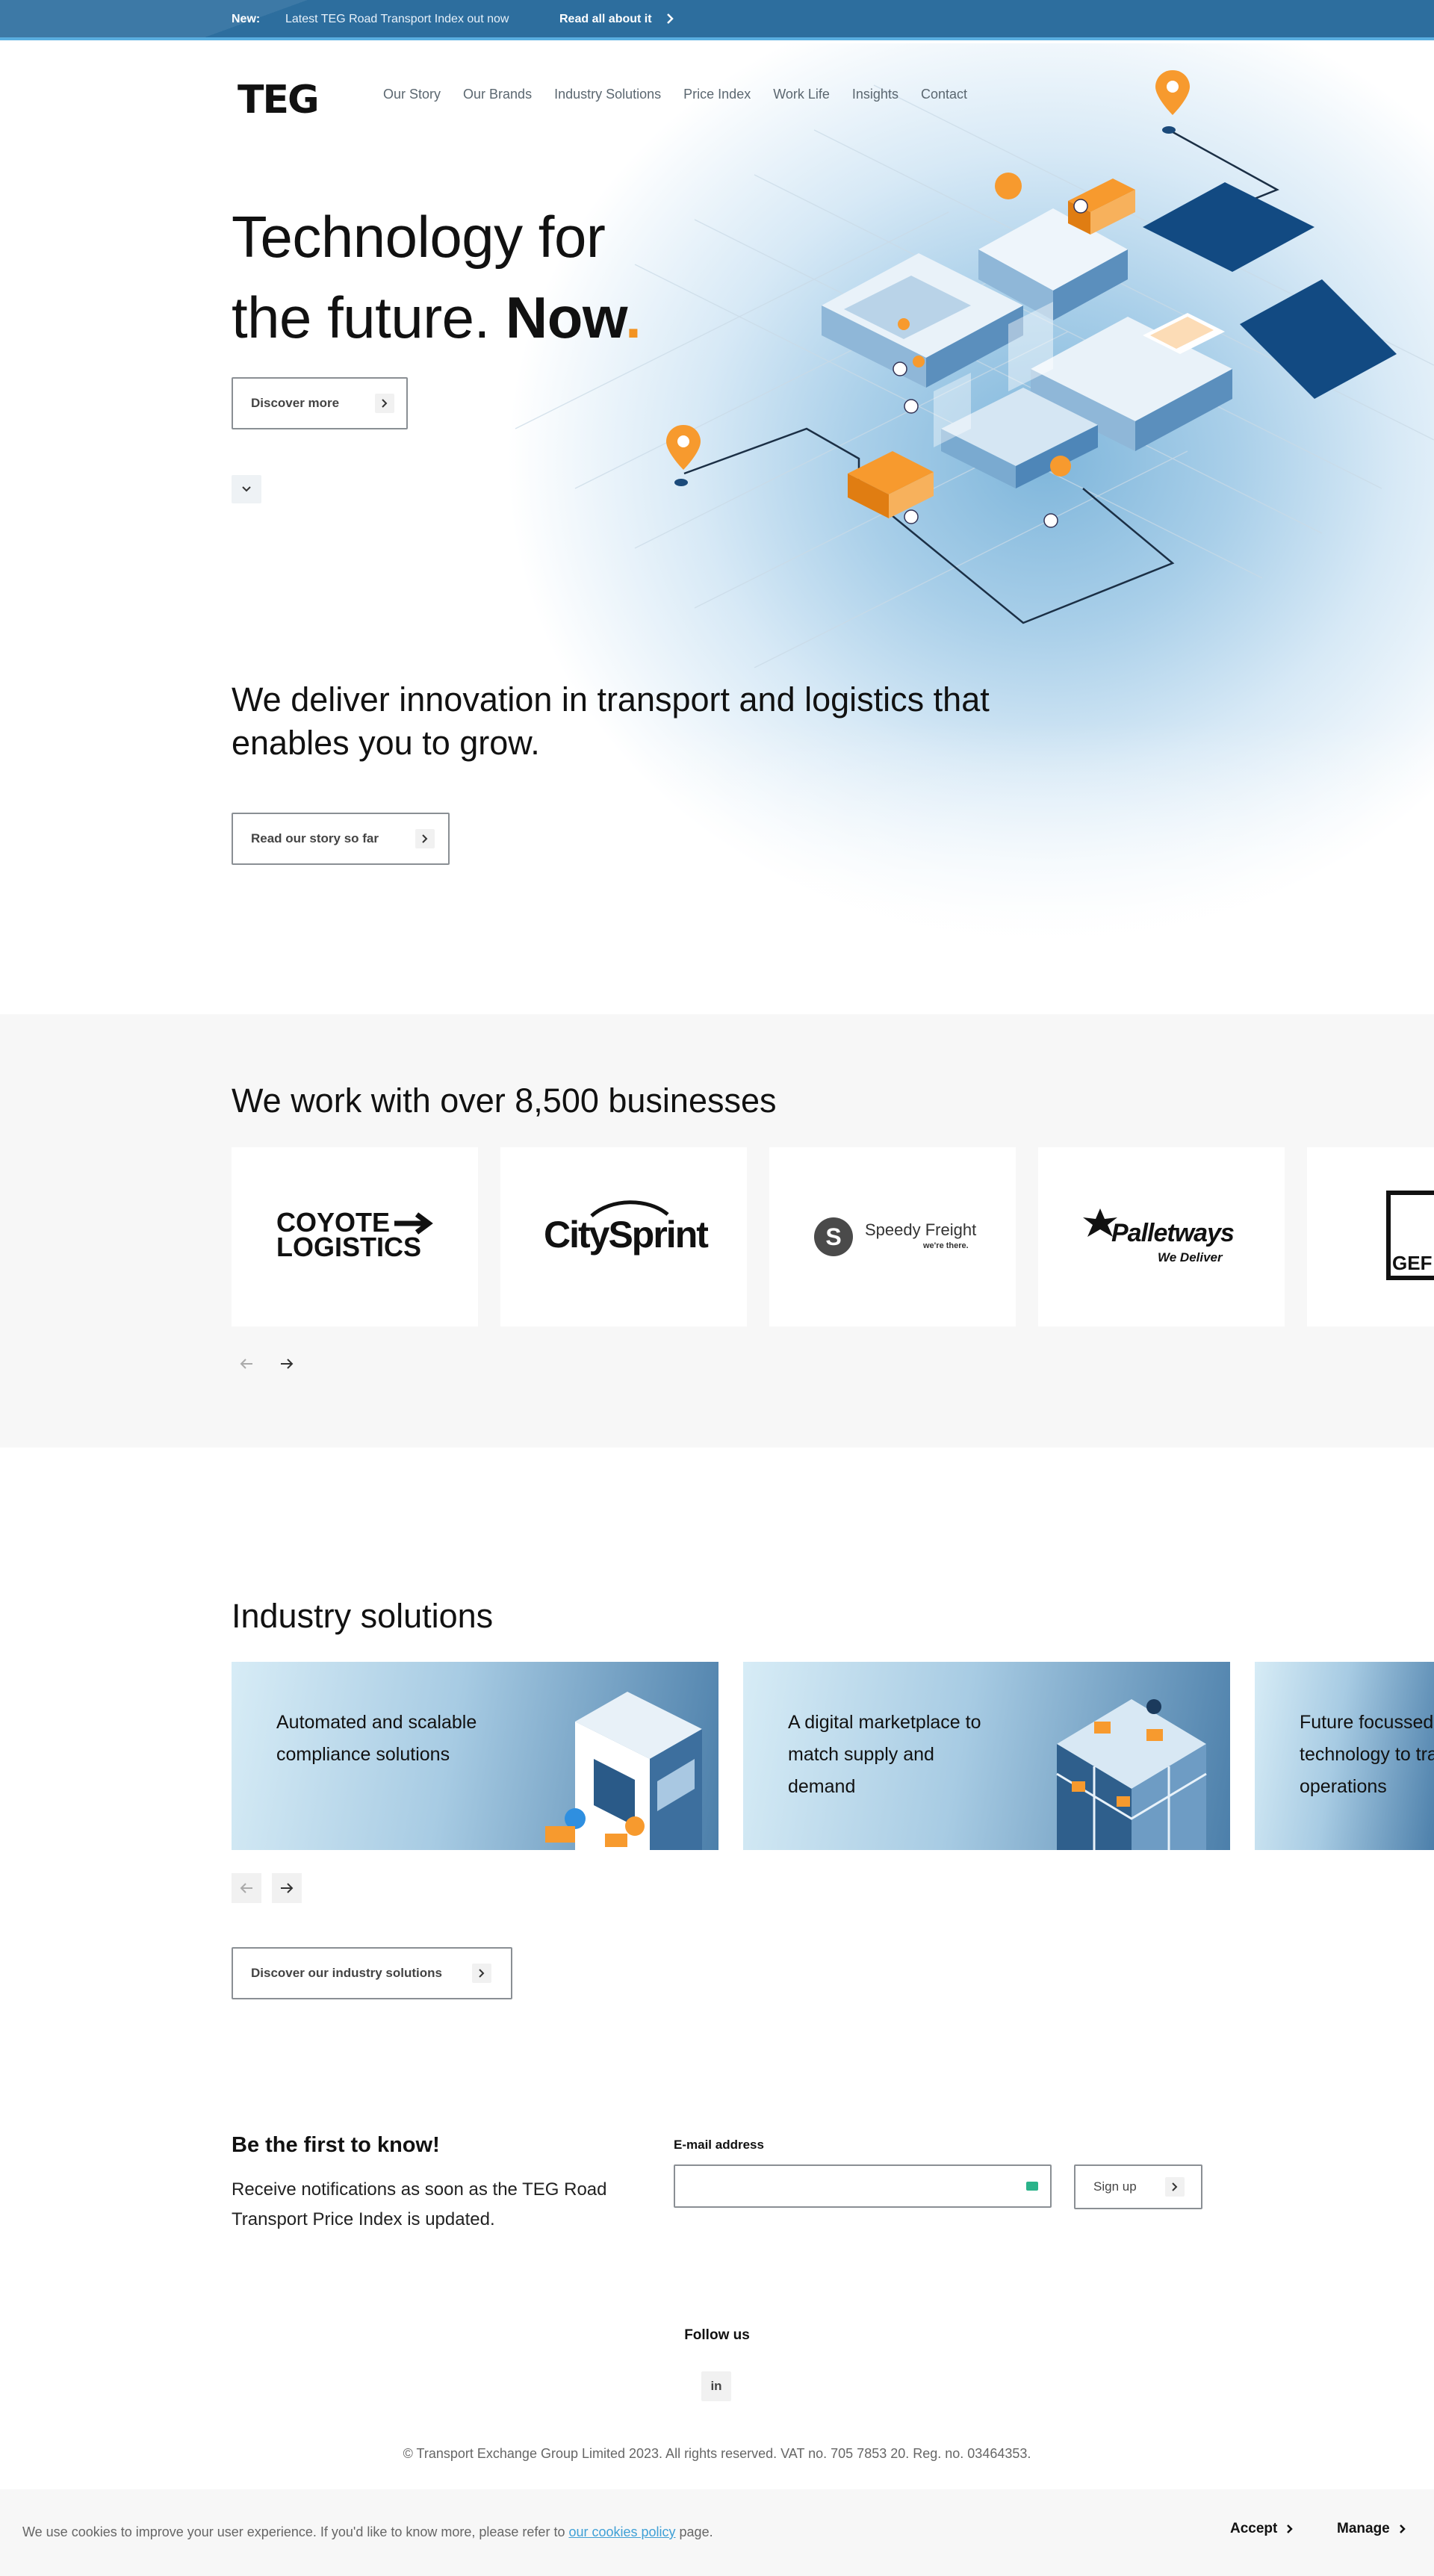 Image resolution: width=1434 pixels, height=2576 pixels. I want to click on cookie-accept-button: Accept, so click(1262, 2529).